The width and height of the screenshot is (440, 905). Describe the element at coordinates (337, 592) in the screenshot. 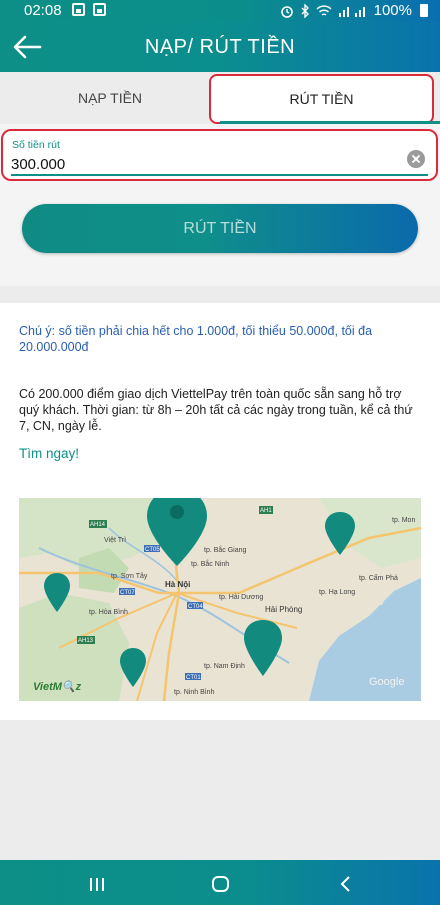

I see `map-place: tp. Hạ Long` at that location.